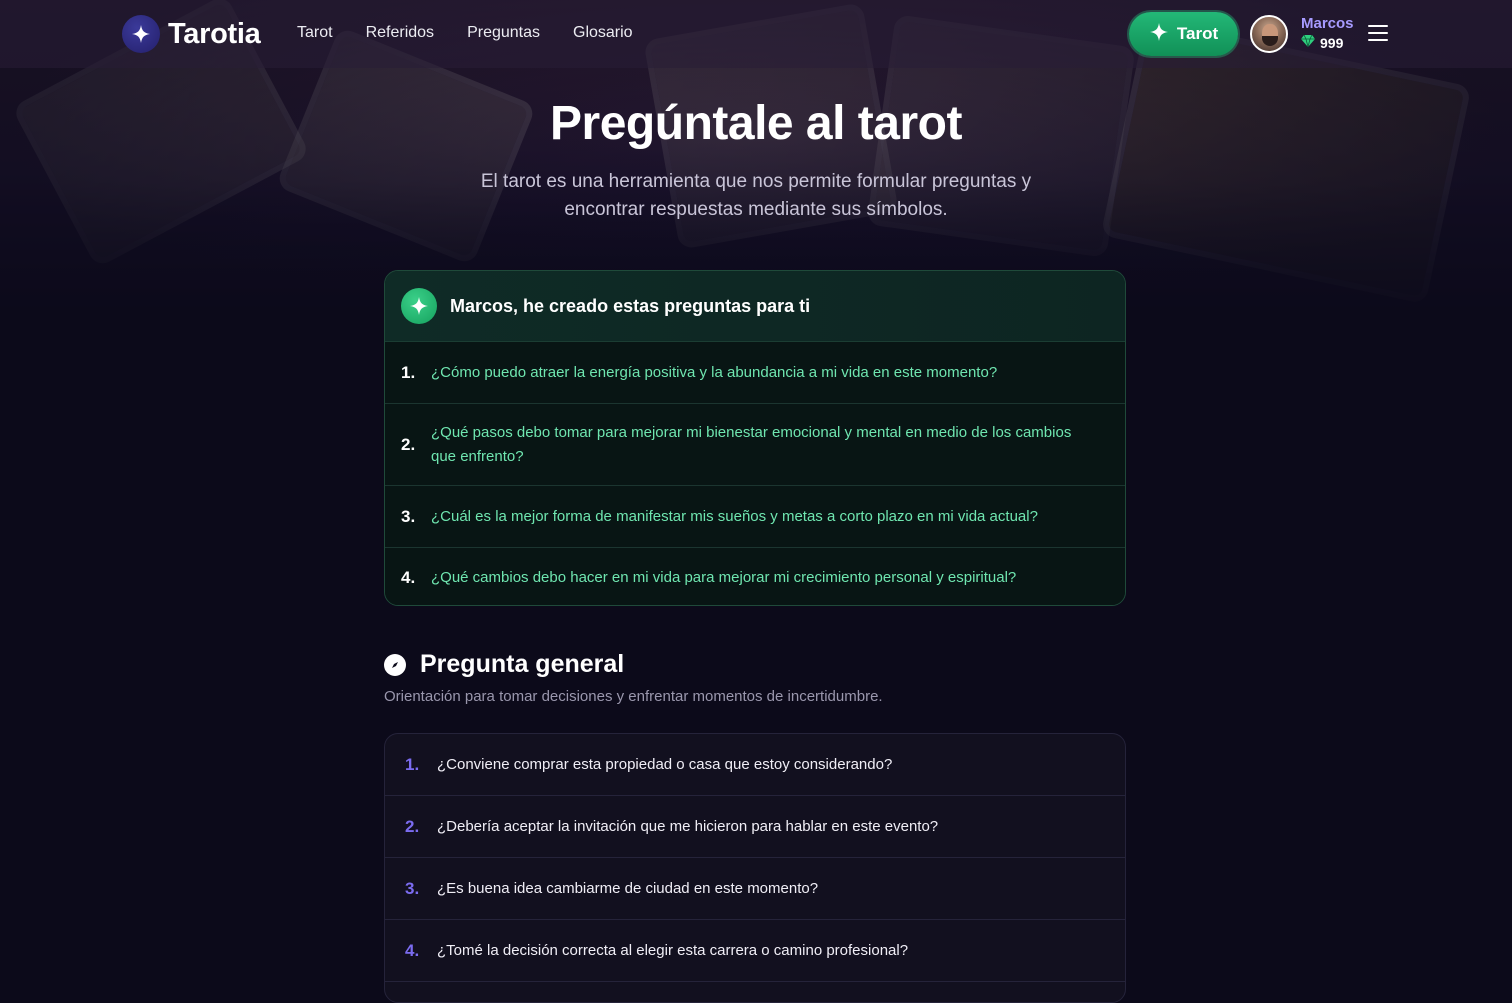  Describe the element at coordinates (1378, 34) in the screenshot. I see `hamburger-menu-icon` at that location.